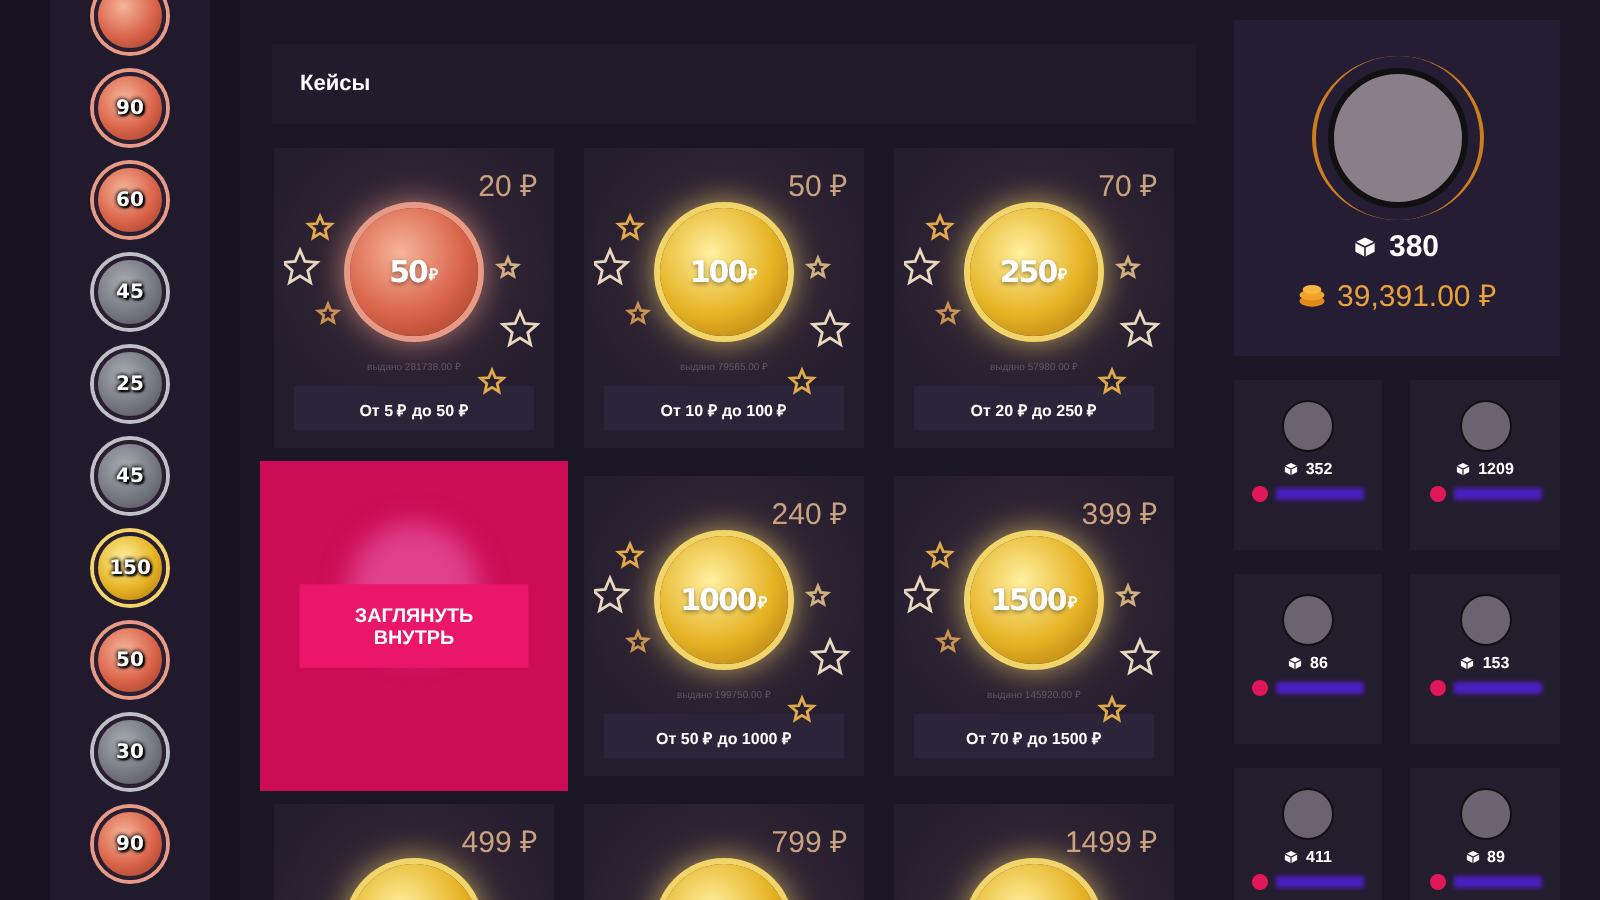  What do you see at coordinates (1128, 186) in the screenshot?
I see `case-price: 70 ₽` at bounding box center [1128, 186].